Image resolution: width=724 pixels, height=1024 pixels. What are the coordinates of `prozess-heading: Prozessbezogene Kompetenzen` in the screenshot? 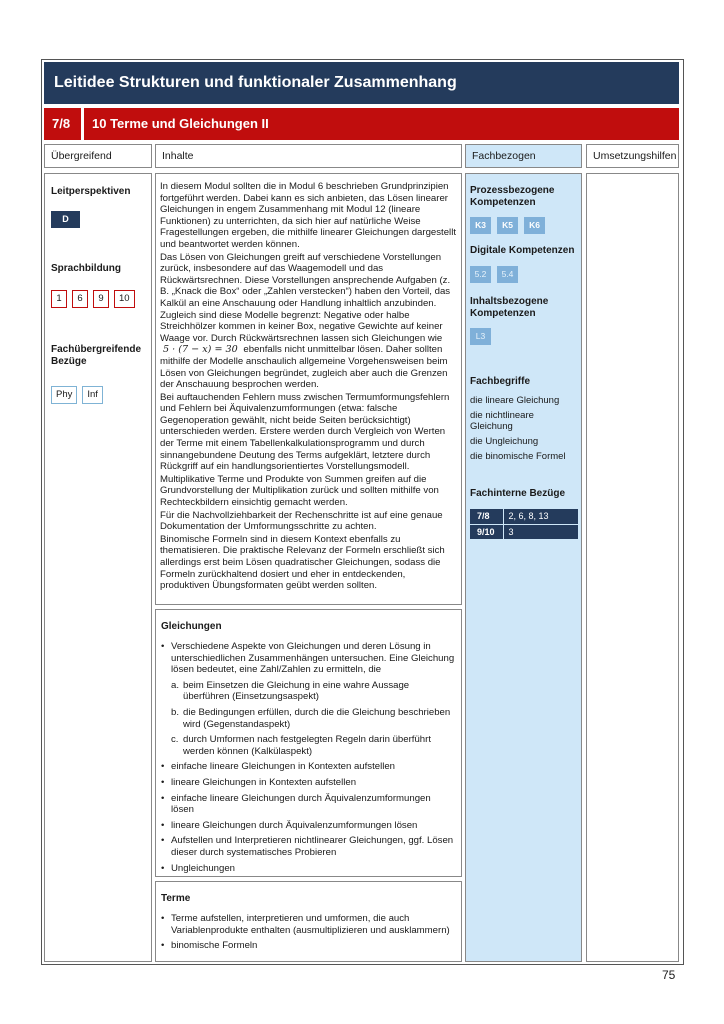 It's located at (512, 196).